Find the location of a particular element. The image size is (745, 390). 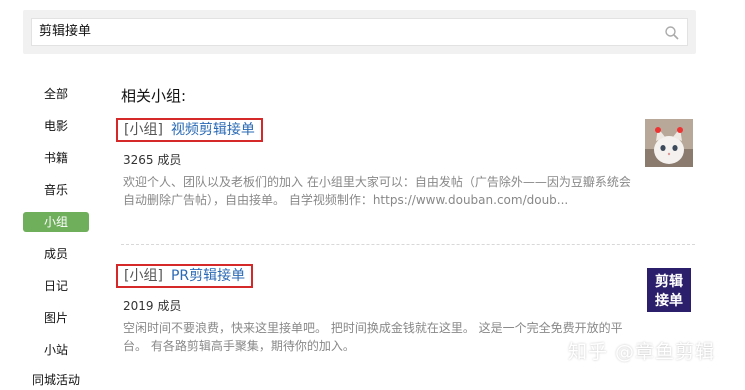

avatar-text-2: 接单 is located at coordinates (669, 300).